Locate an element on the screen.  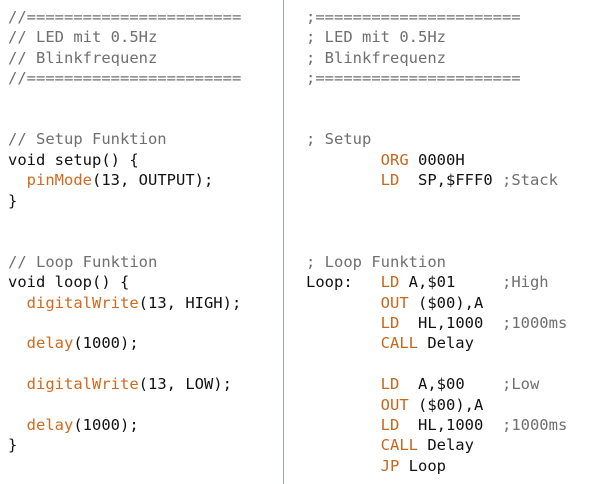
comment: // Blinkfrequenz is located at coordinates (83, 57).